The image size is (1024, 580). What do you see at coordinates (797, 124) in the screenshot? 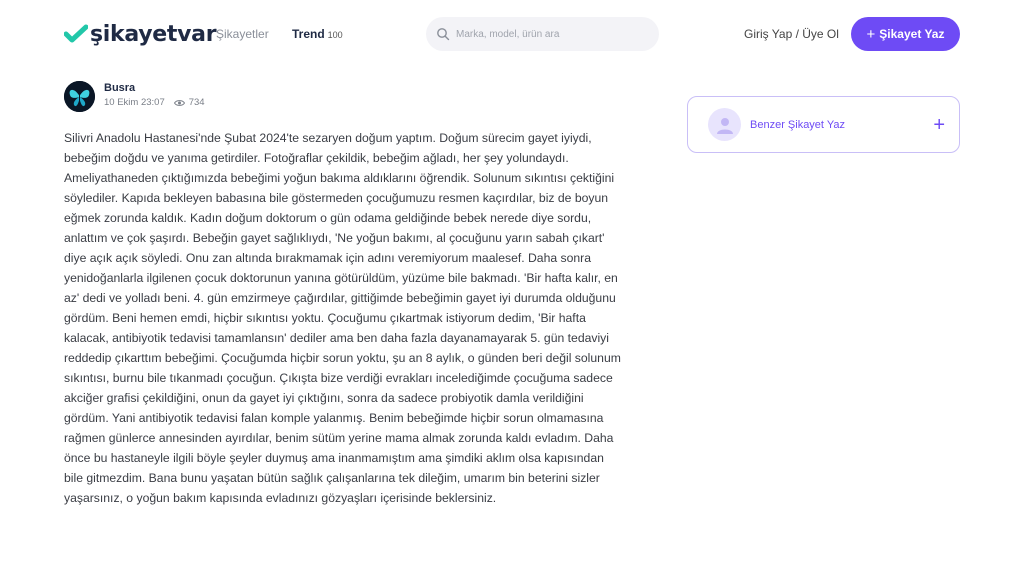
I see `similar-complaint-label: Benzer Şikayet Yaz` at bounding box center [797, 124].